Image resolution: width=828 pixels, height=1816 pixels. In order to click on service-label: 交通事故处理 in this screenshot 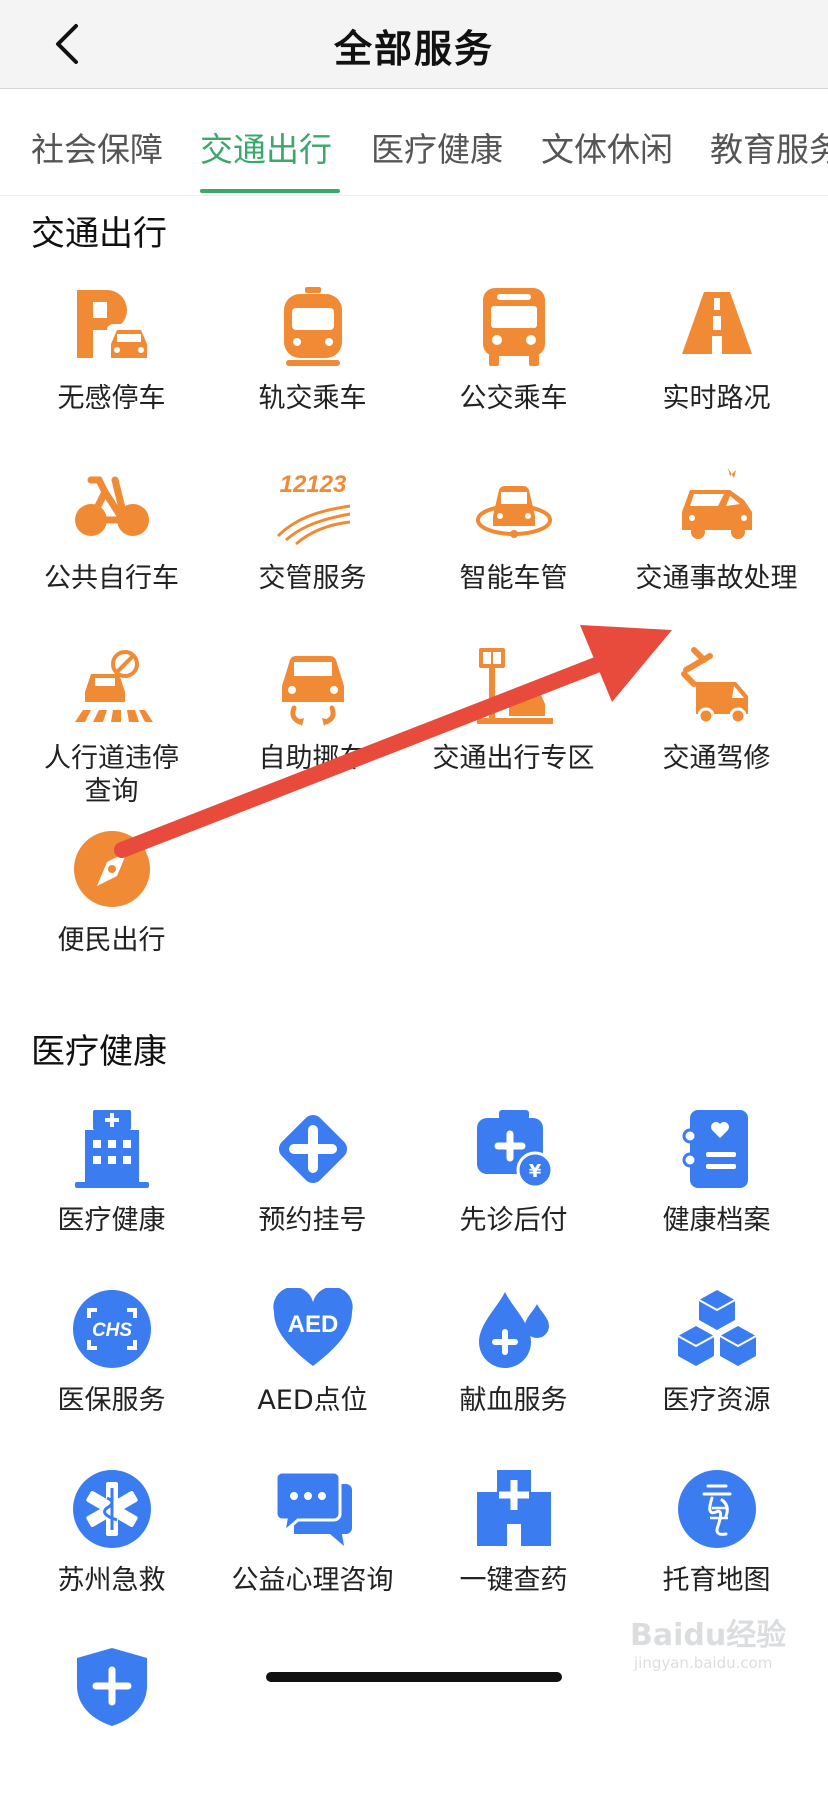, I will do `click(716, 578)`.